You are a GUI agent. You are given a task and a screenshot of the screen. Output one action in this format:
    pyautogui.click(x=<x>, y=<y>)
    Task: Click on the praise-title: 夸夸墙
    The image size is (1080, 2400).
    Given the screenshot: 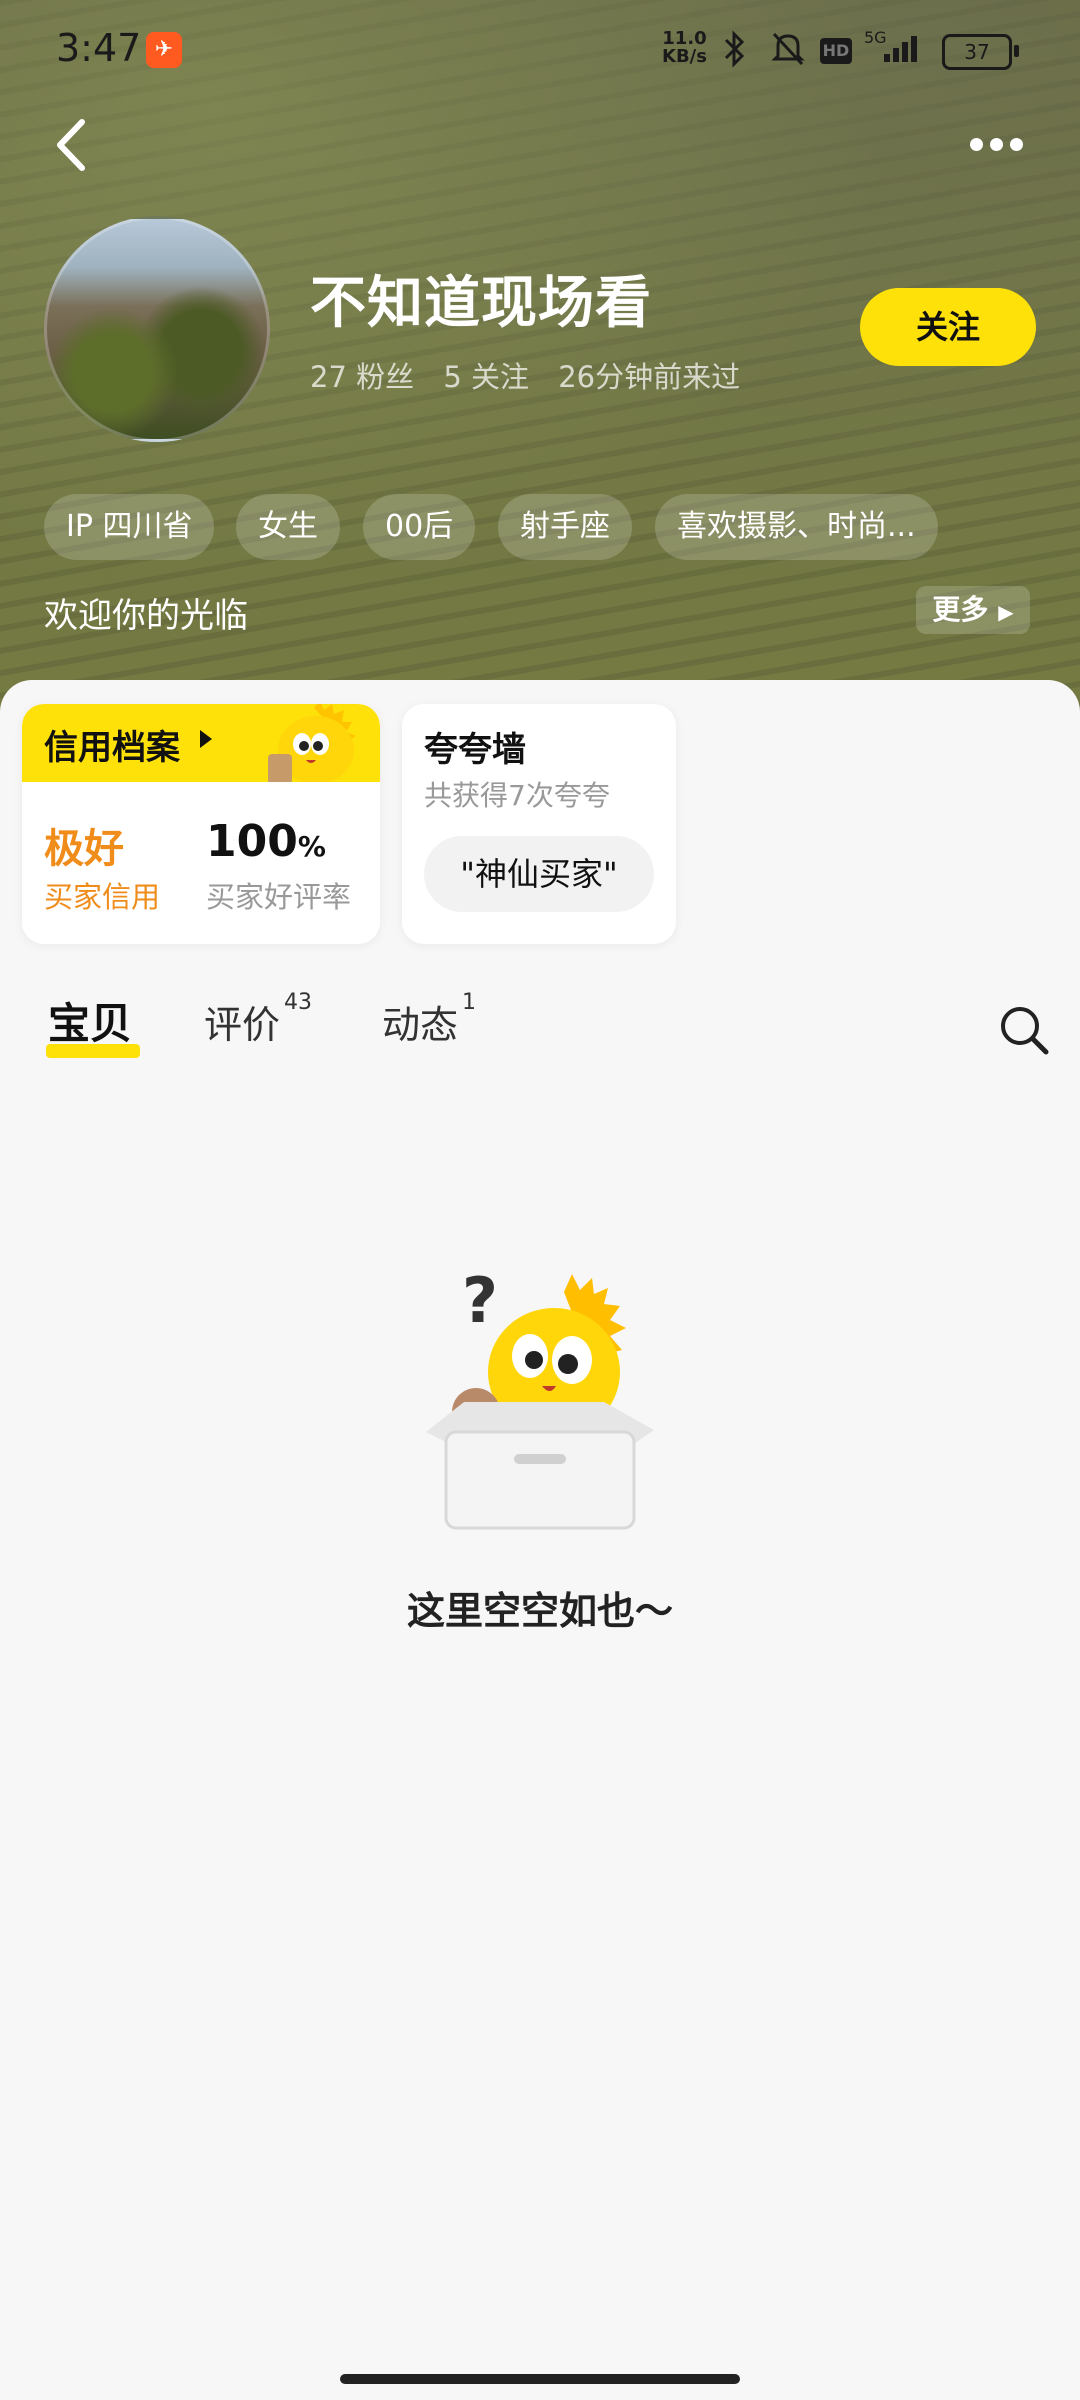 What is the action you would take?
    pyautogui.click(x=475, y=750)
    